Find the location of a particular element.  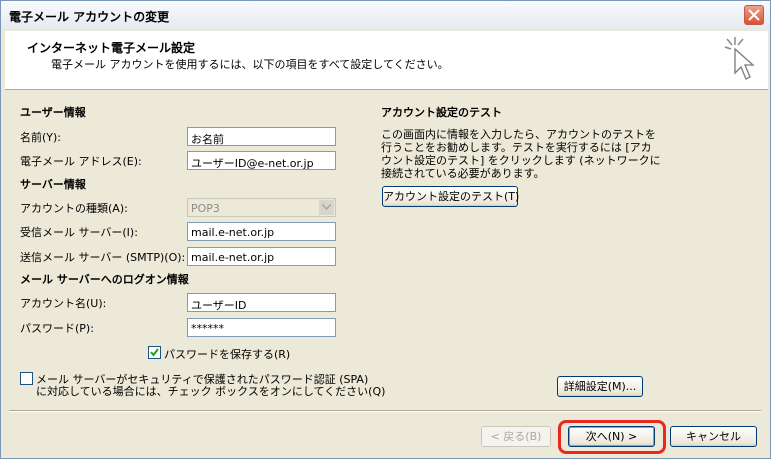

cancel-button: キャンセル is located at coordinates (713, 436).